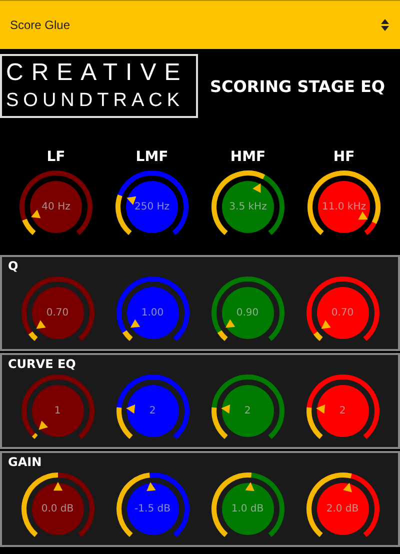  I want to click on knob-value: 1, so click(57, 411).